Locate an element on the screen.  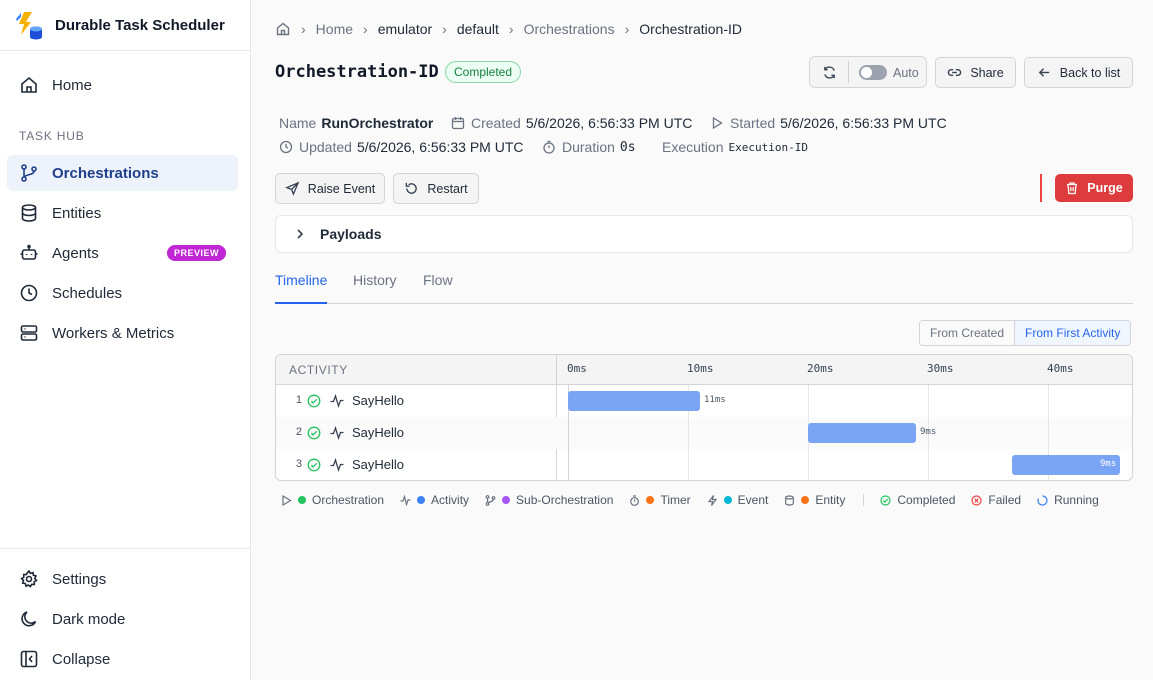
timeline-row: 2 SayHello is located at coordinates (704, 433).